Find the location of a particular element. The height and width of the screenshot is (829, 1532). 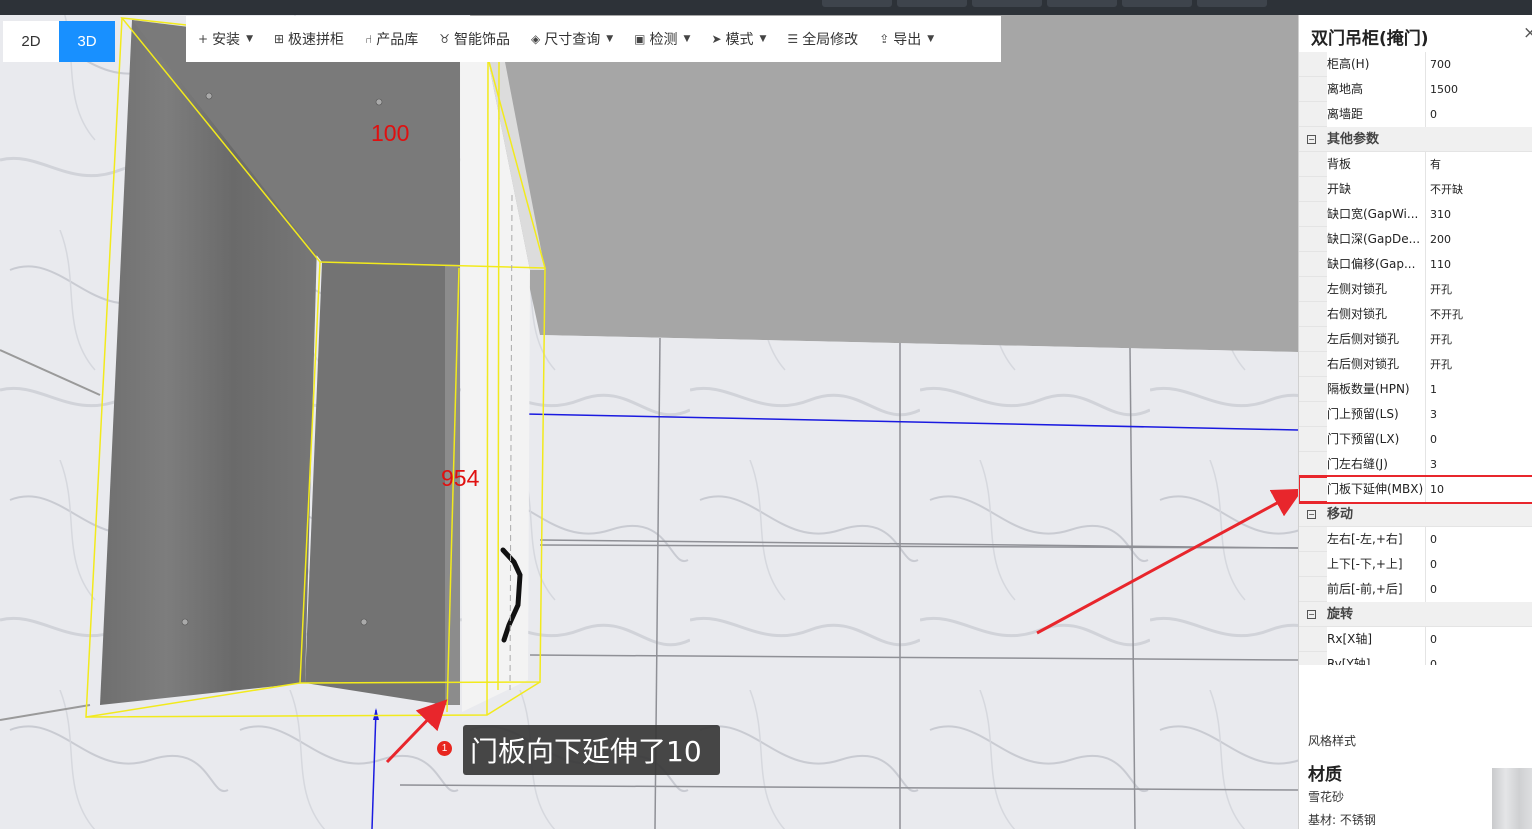

view-2d-button: 2D is located at coordinates (31, 41).